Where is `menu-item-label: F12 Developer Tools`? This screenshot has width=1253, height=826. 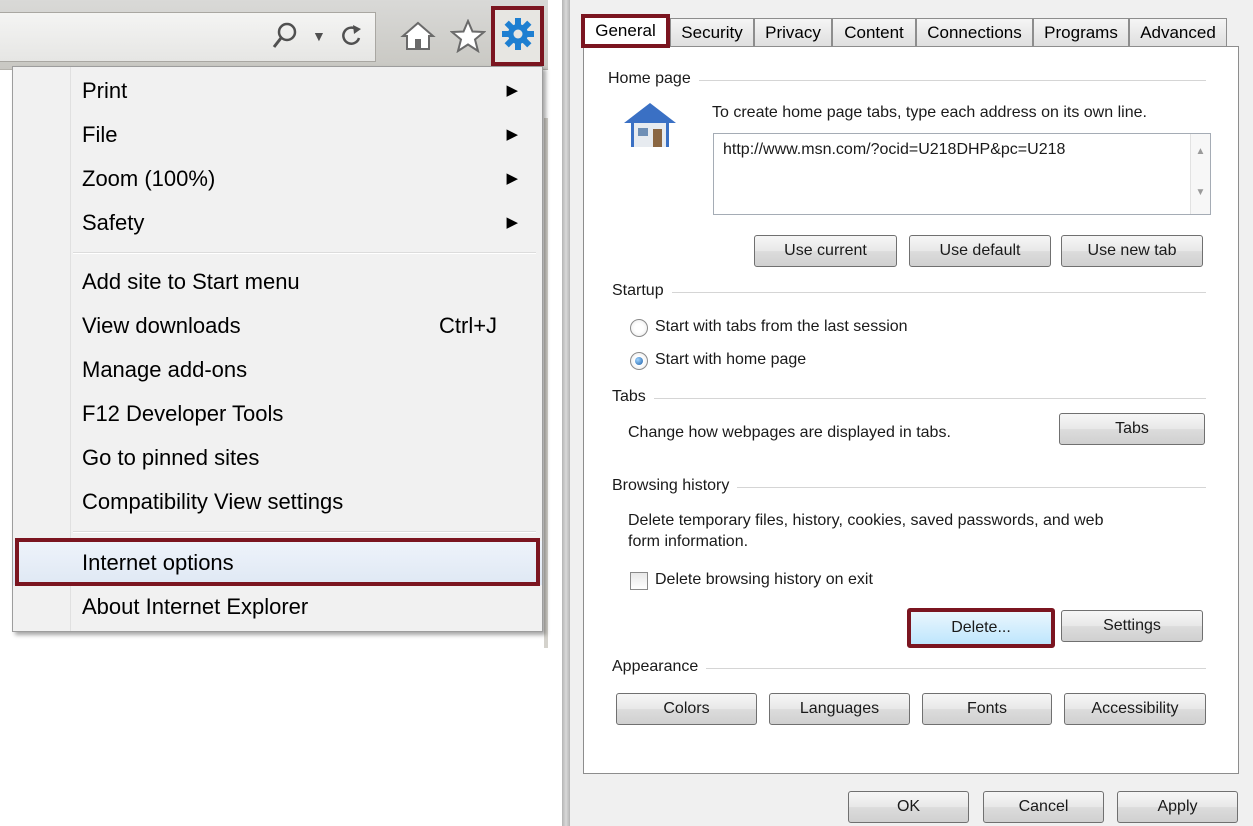 menu-item-label: F12 Developer Tools is located at coordinates (183, 413).